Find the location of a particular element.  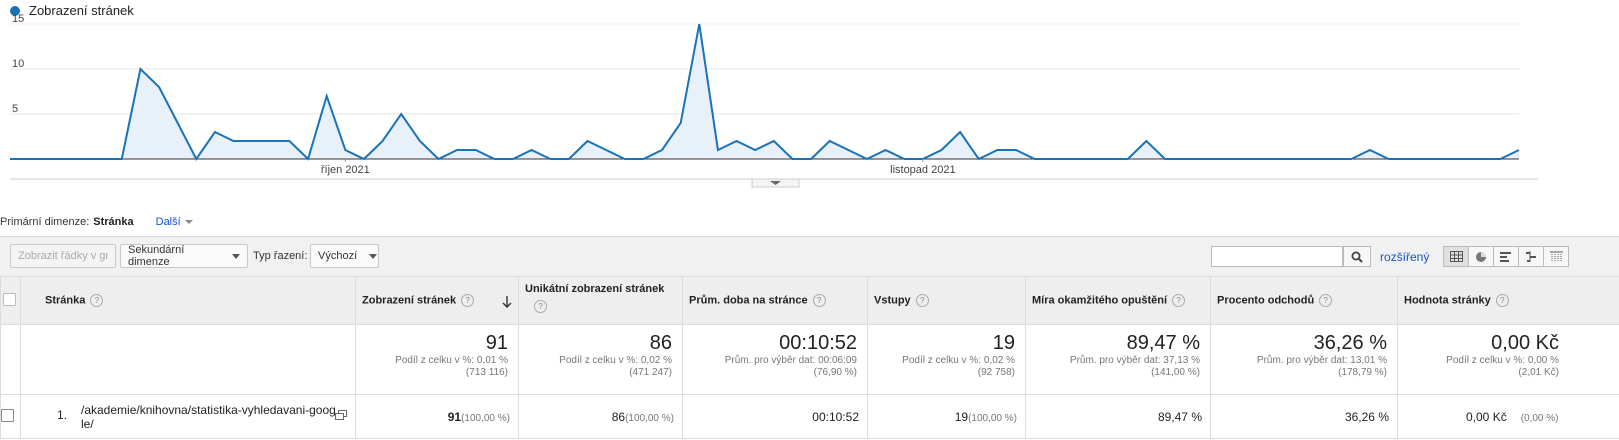

plot-rows-button: Zobrazit řádky v grafu is located at coordinates (63, 256).